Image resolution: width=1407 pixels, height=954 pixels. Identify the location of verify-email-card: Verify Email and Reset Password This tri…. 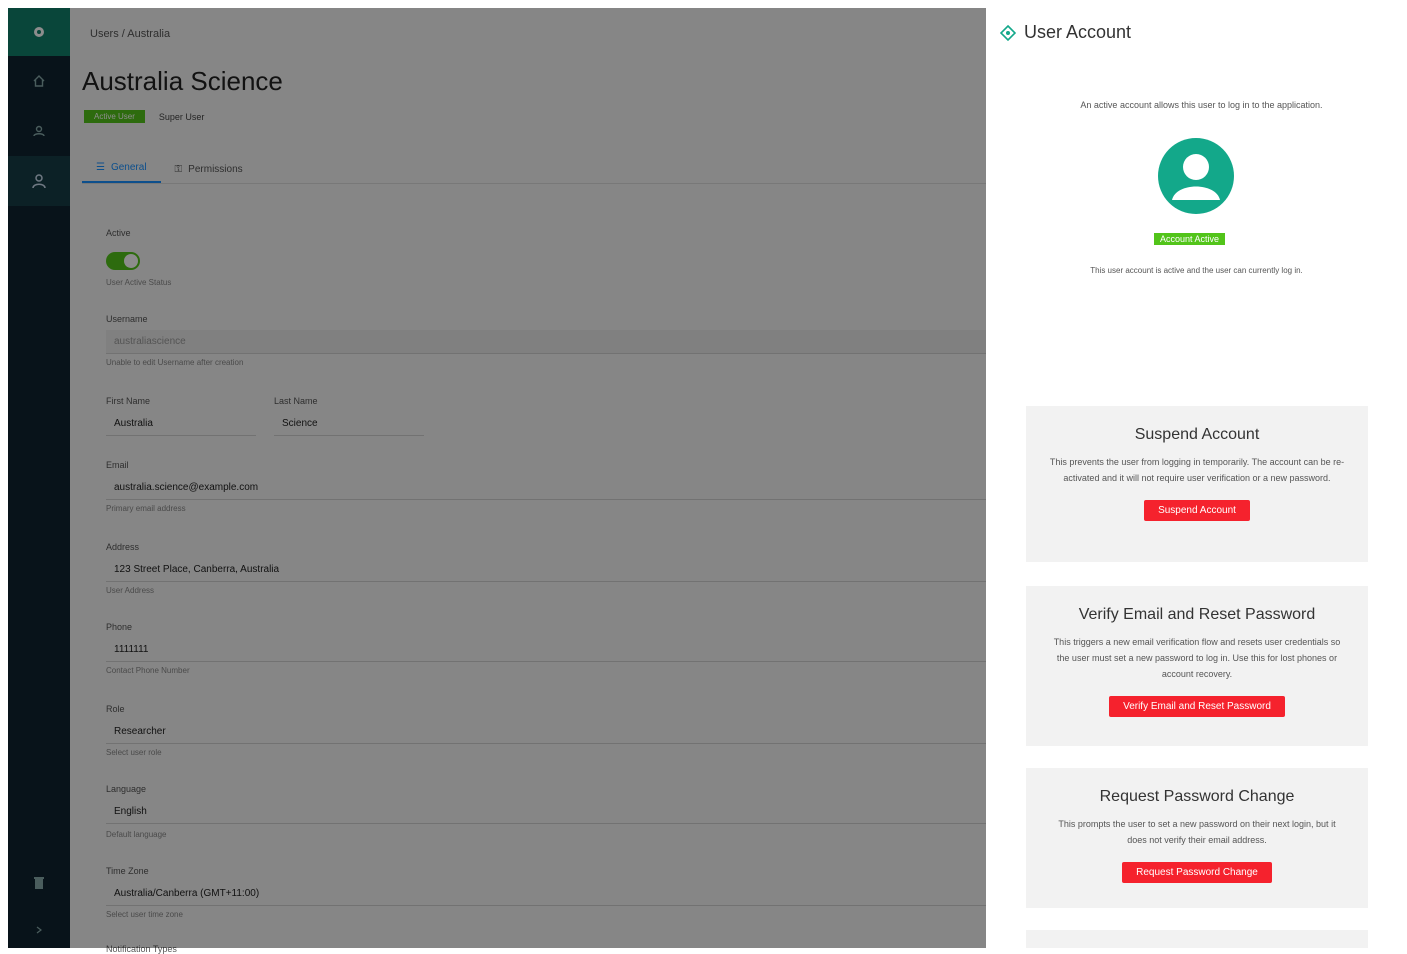
(1197, 666).